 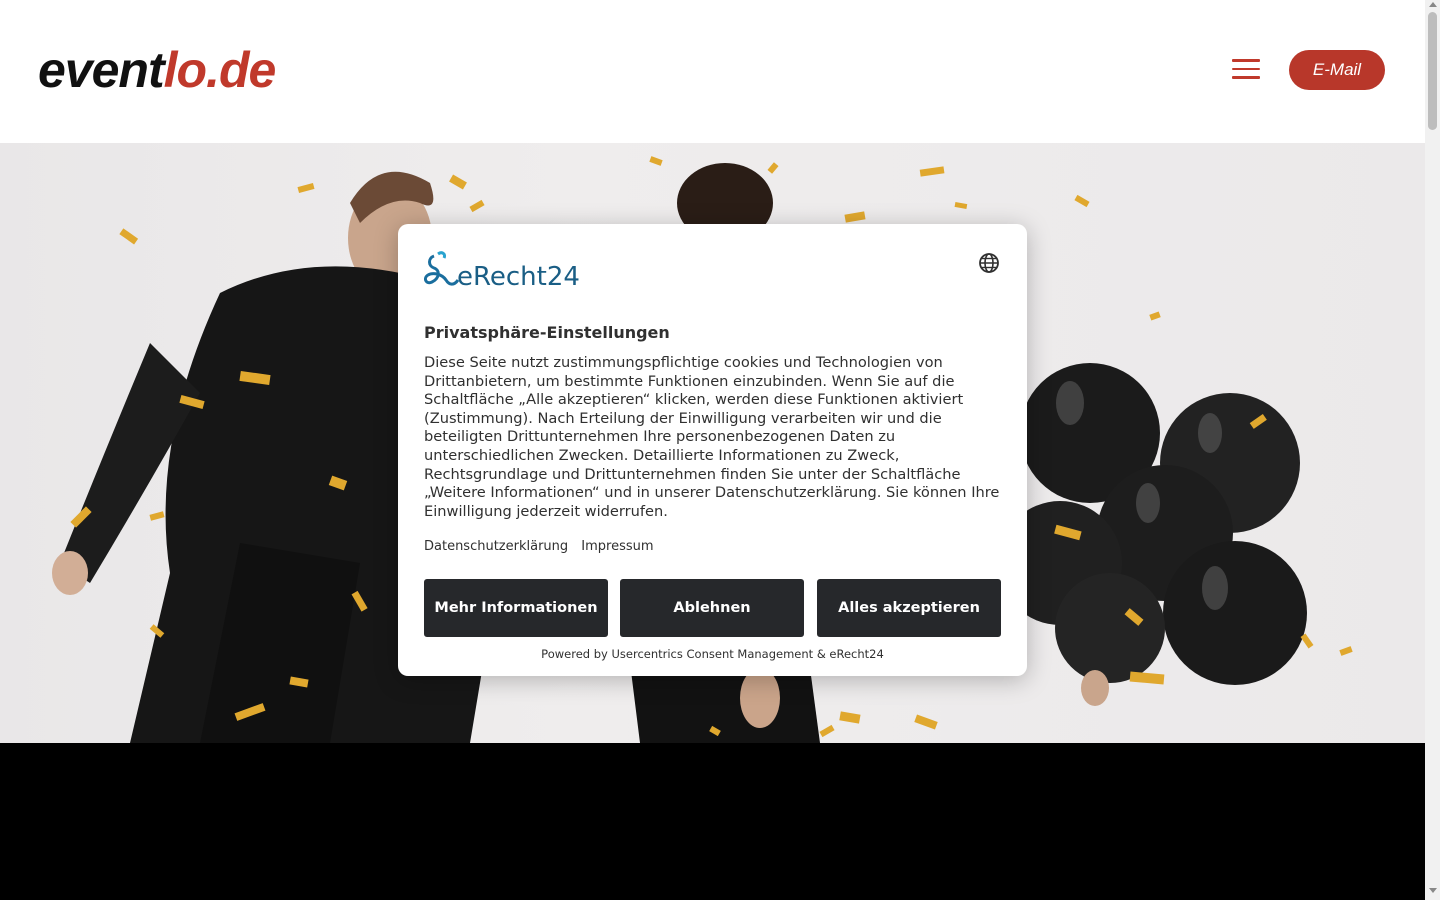 What do you see at coordinates (220, 70) in the screenshot?
I see `logo-text-red: lo.de` at bounding box center [220, 70].